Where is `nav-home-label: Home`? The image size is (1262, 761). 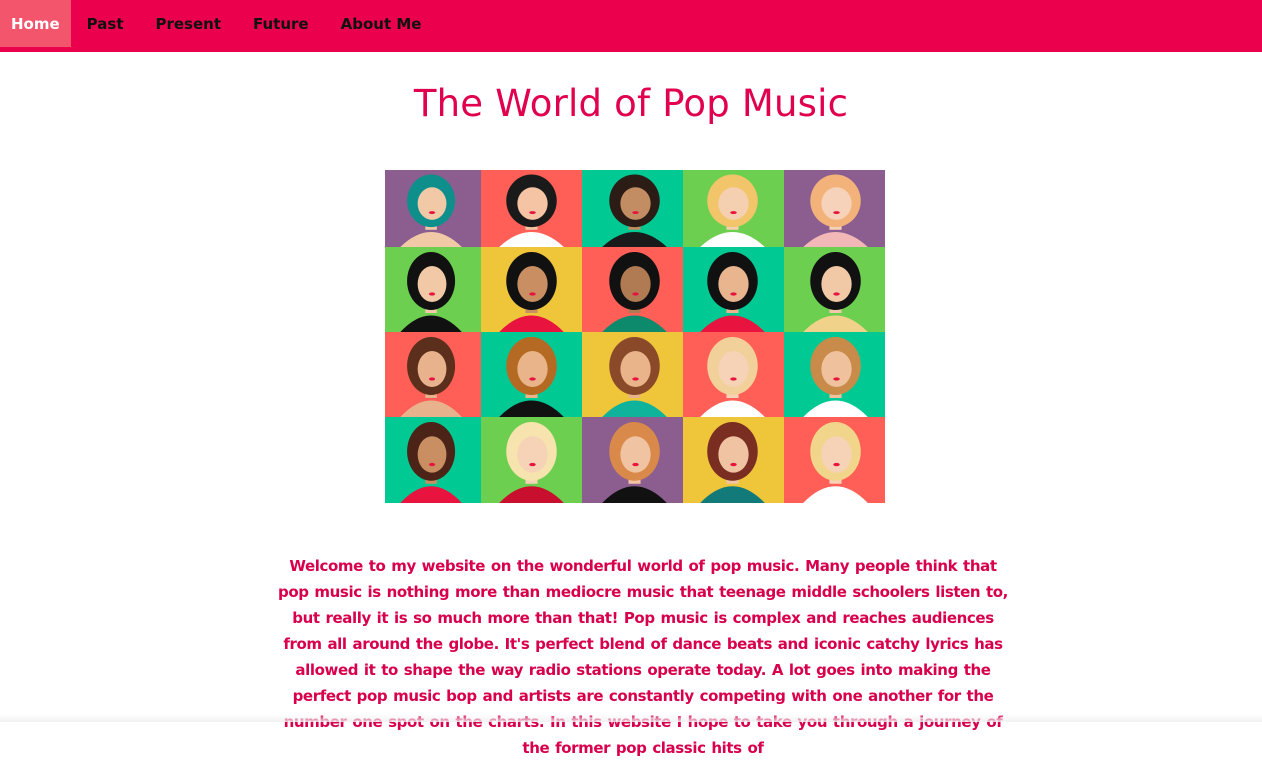 nav-home-label: Home is located at coordinates (35, 23).